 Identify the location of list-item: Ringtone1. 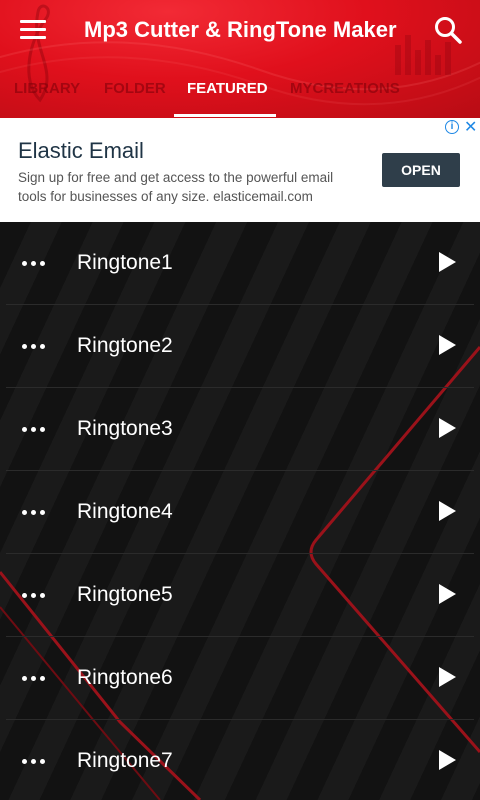
(240, 263).